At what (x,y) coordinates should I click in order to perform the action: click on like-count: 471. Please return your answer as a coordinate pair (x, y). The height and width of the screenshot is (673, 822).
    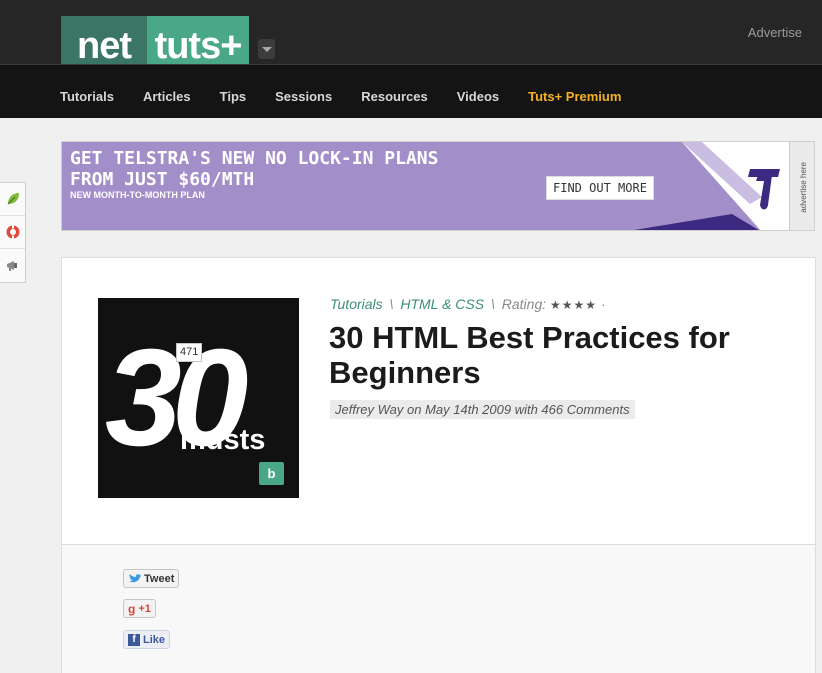
    Looking at the image, I should click on (189, 352).